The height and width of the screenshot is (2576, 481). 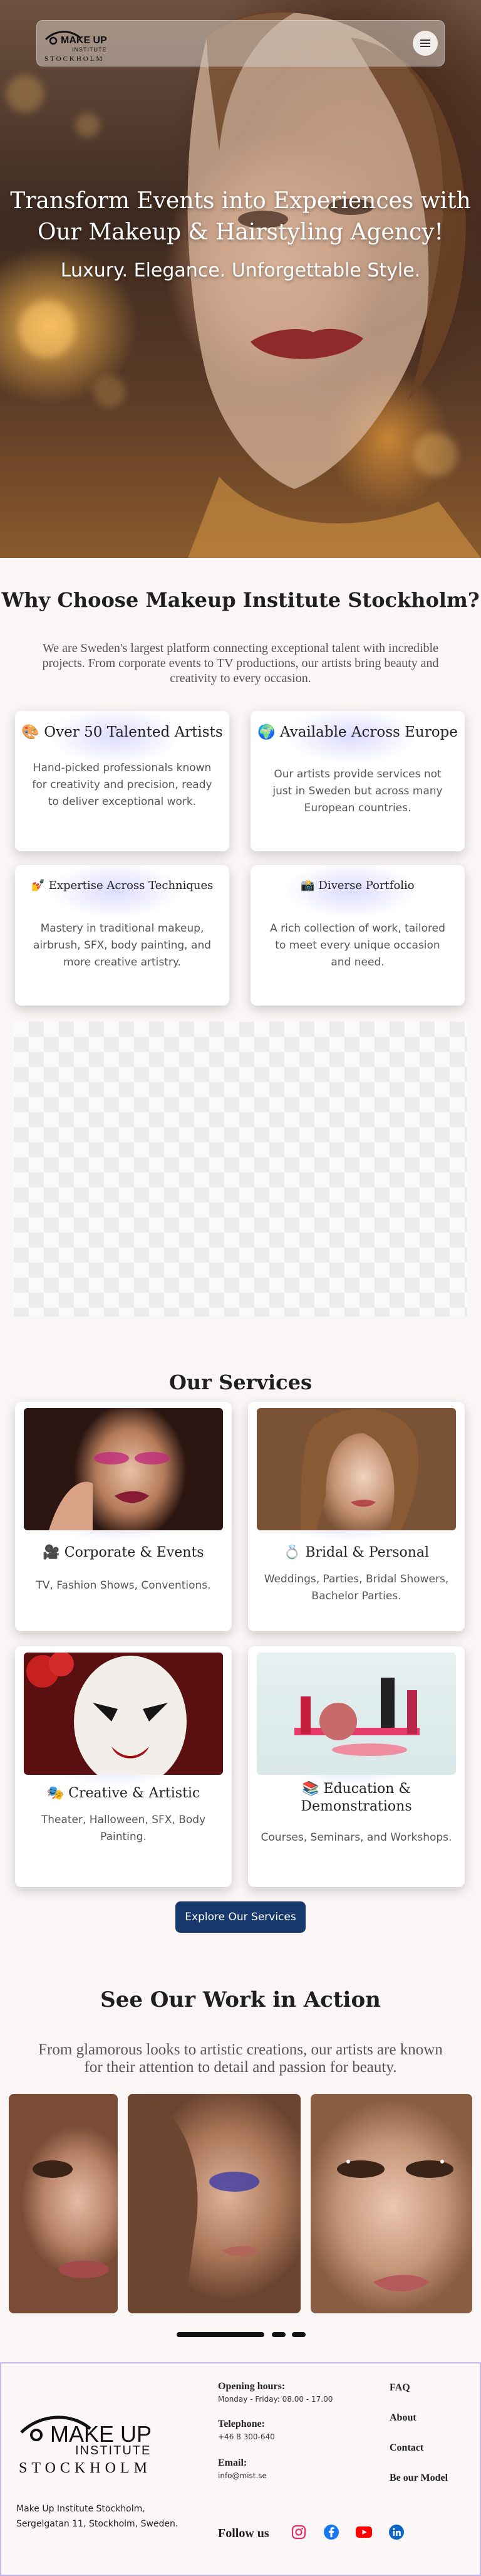 What do you see at coordinates (267, 732) in the screenshot?
I see `globe-icon: 🌍` at bounding box center [267, 732].